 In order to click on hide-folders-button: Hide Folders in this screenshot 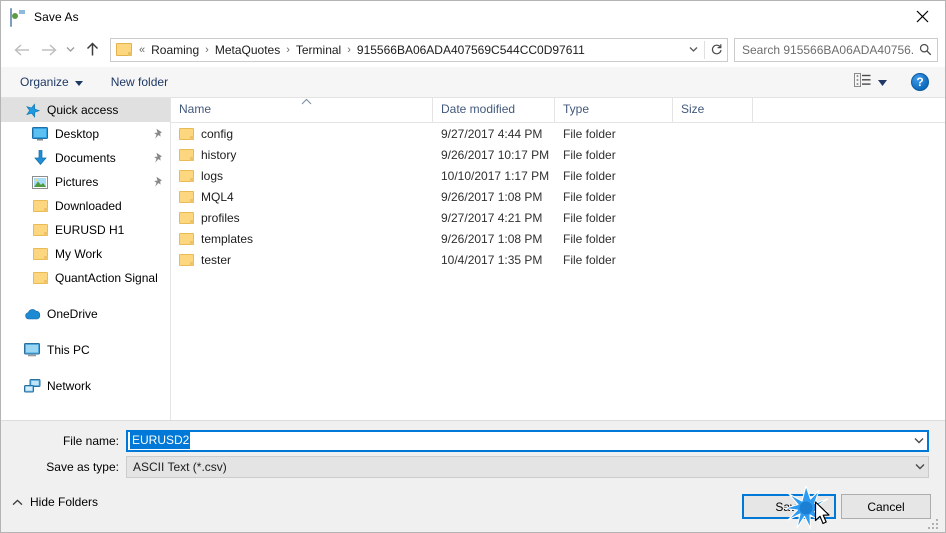, I will do `click(55, 502)`.